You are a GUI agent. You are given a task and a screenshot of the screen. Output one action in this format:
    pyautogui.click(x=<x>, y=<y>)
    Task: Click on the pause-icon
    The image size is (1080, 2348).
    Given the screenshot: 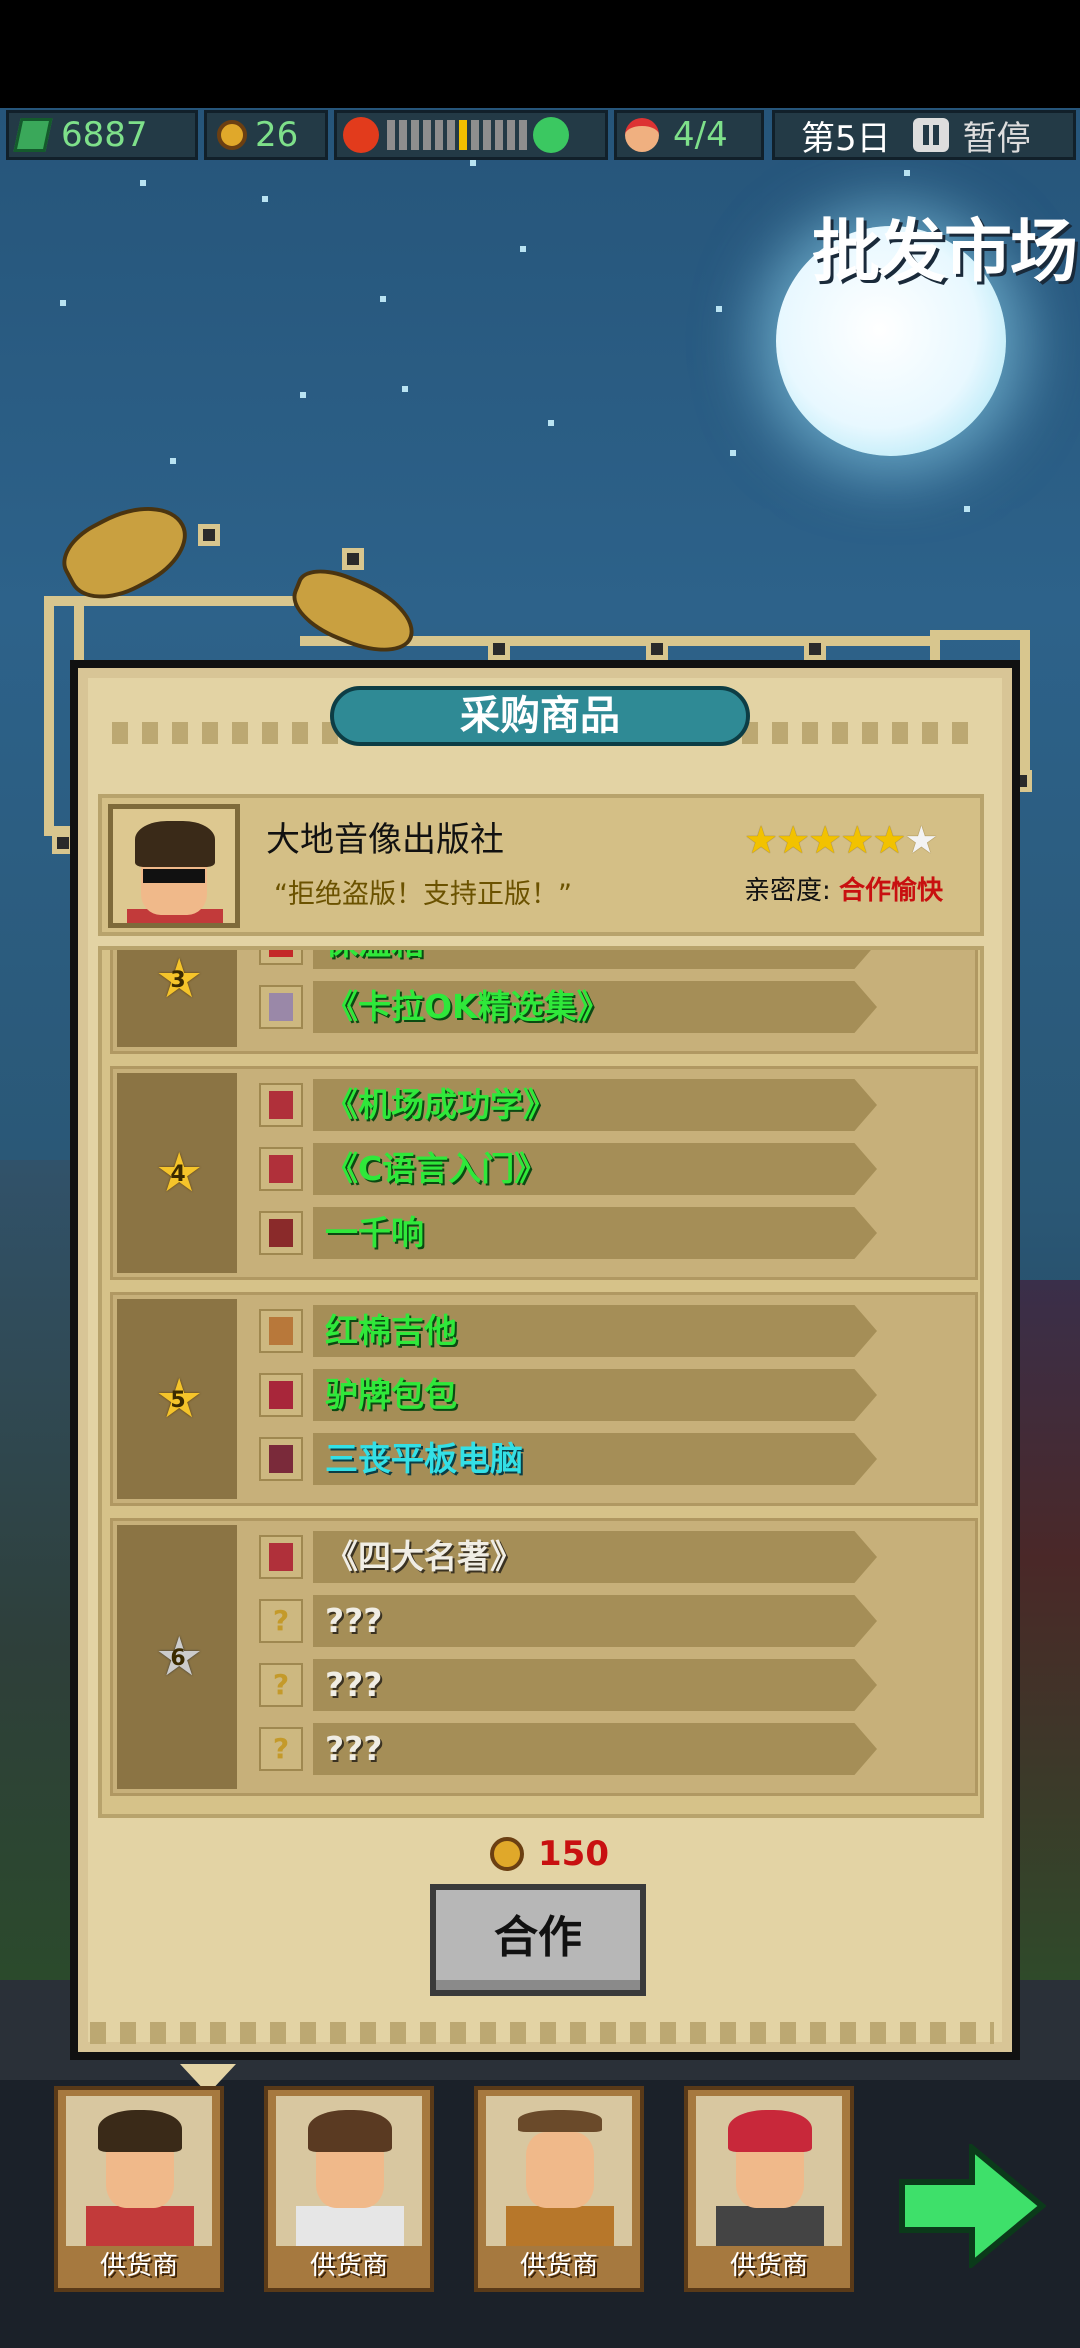 What is the action you would take?
    pyautogui.click(x=930, y=135)
    